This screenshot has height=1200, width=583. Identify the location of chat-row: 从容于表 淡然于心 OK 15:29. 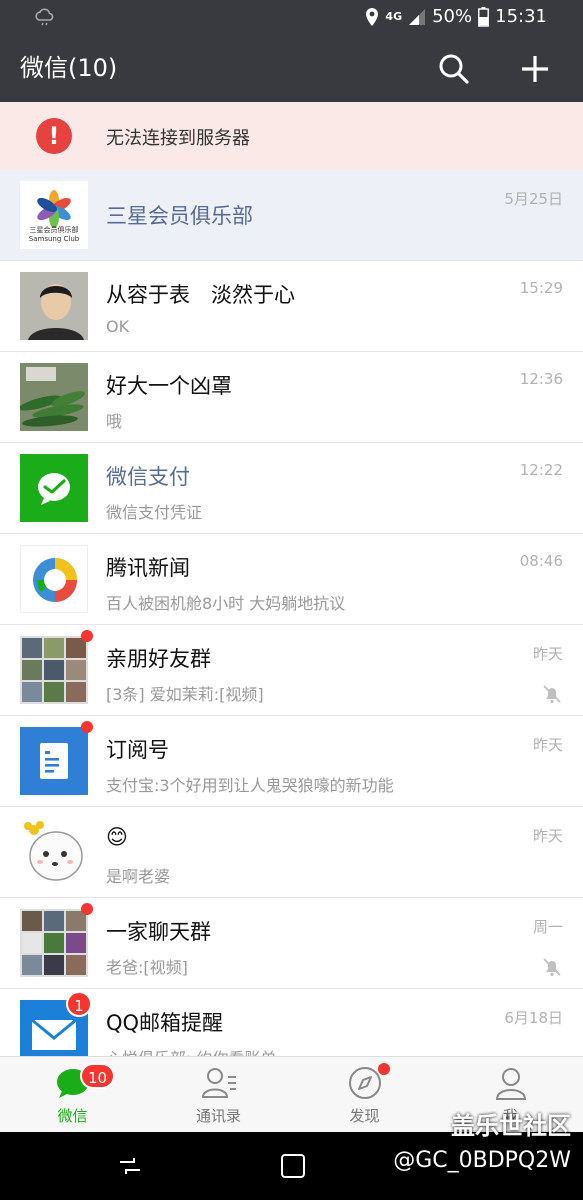
(291, 306).